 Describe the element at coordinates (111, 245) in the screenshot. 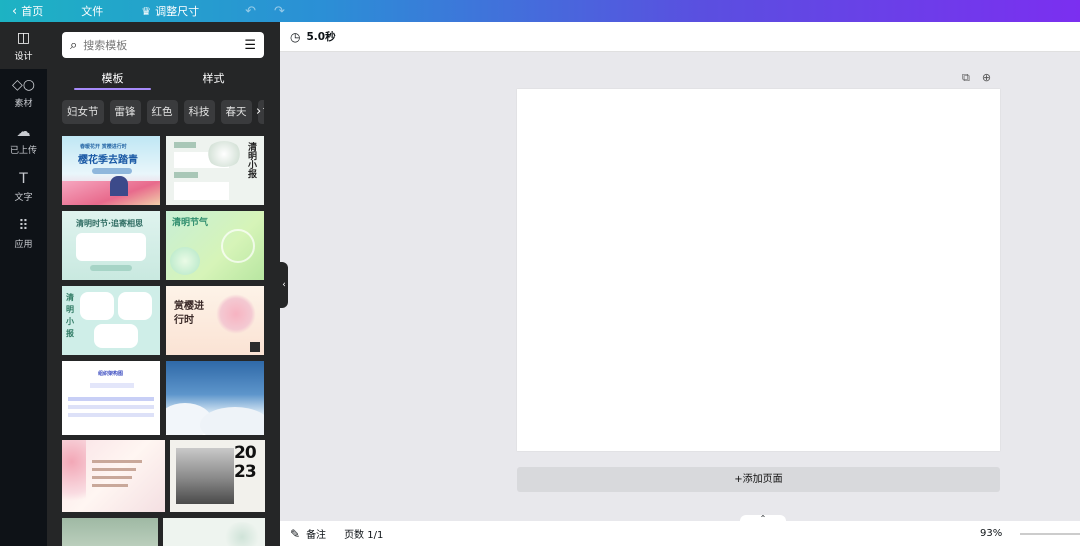

I see `template-thumbnail: 清明时节·追寄相思` at that location.